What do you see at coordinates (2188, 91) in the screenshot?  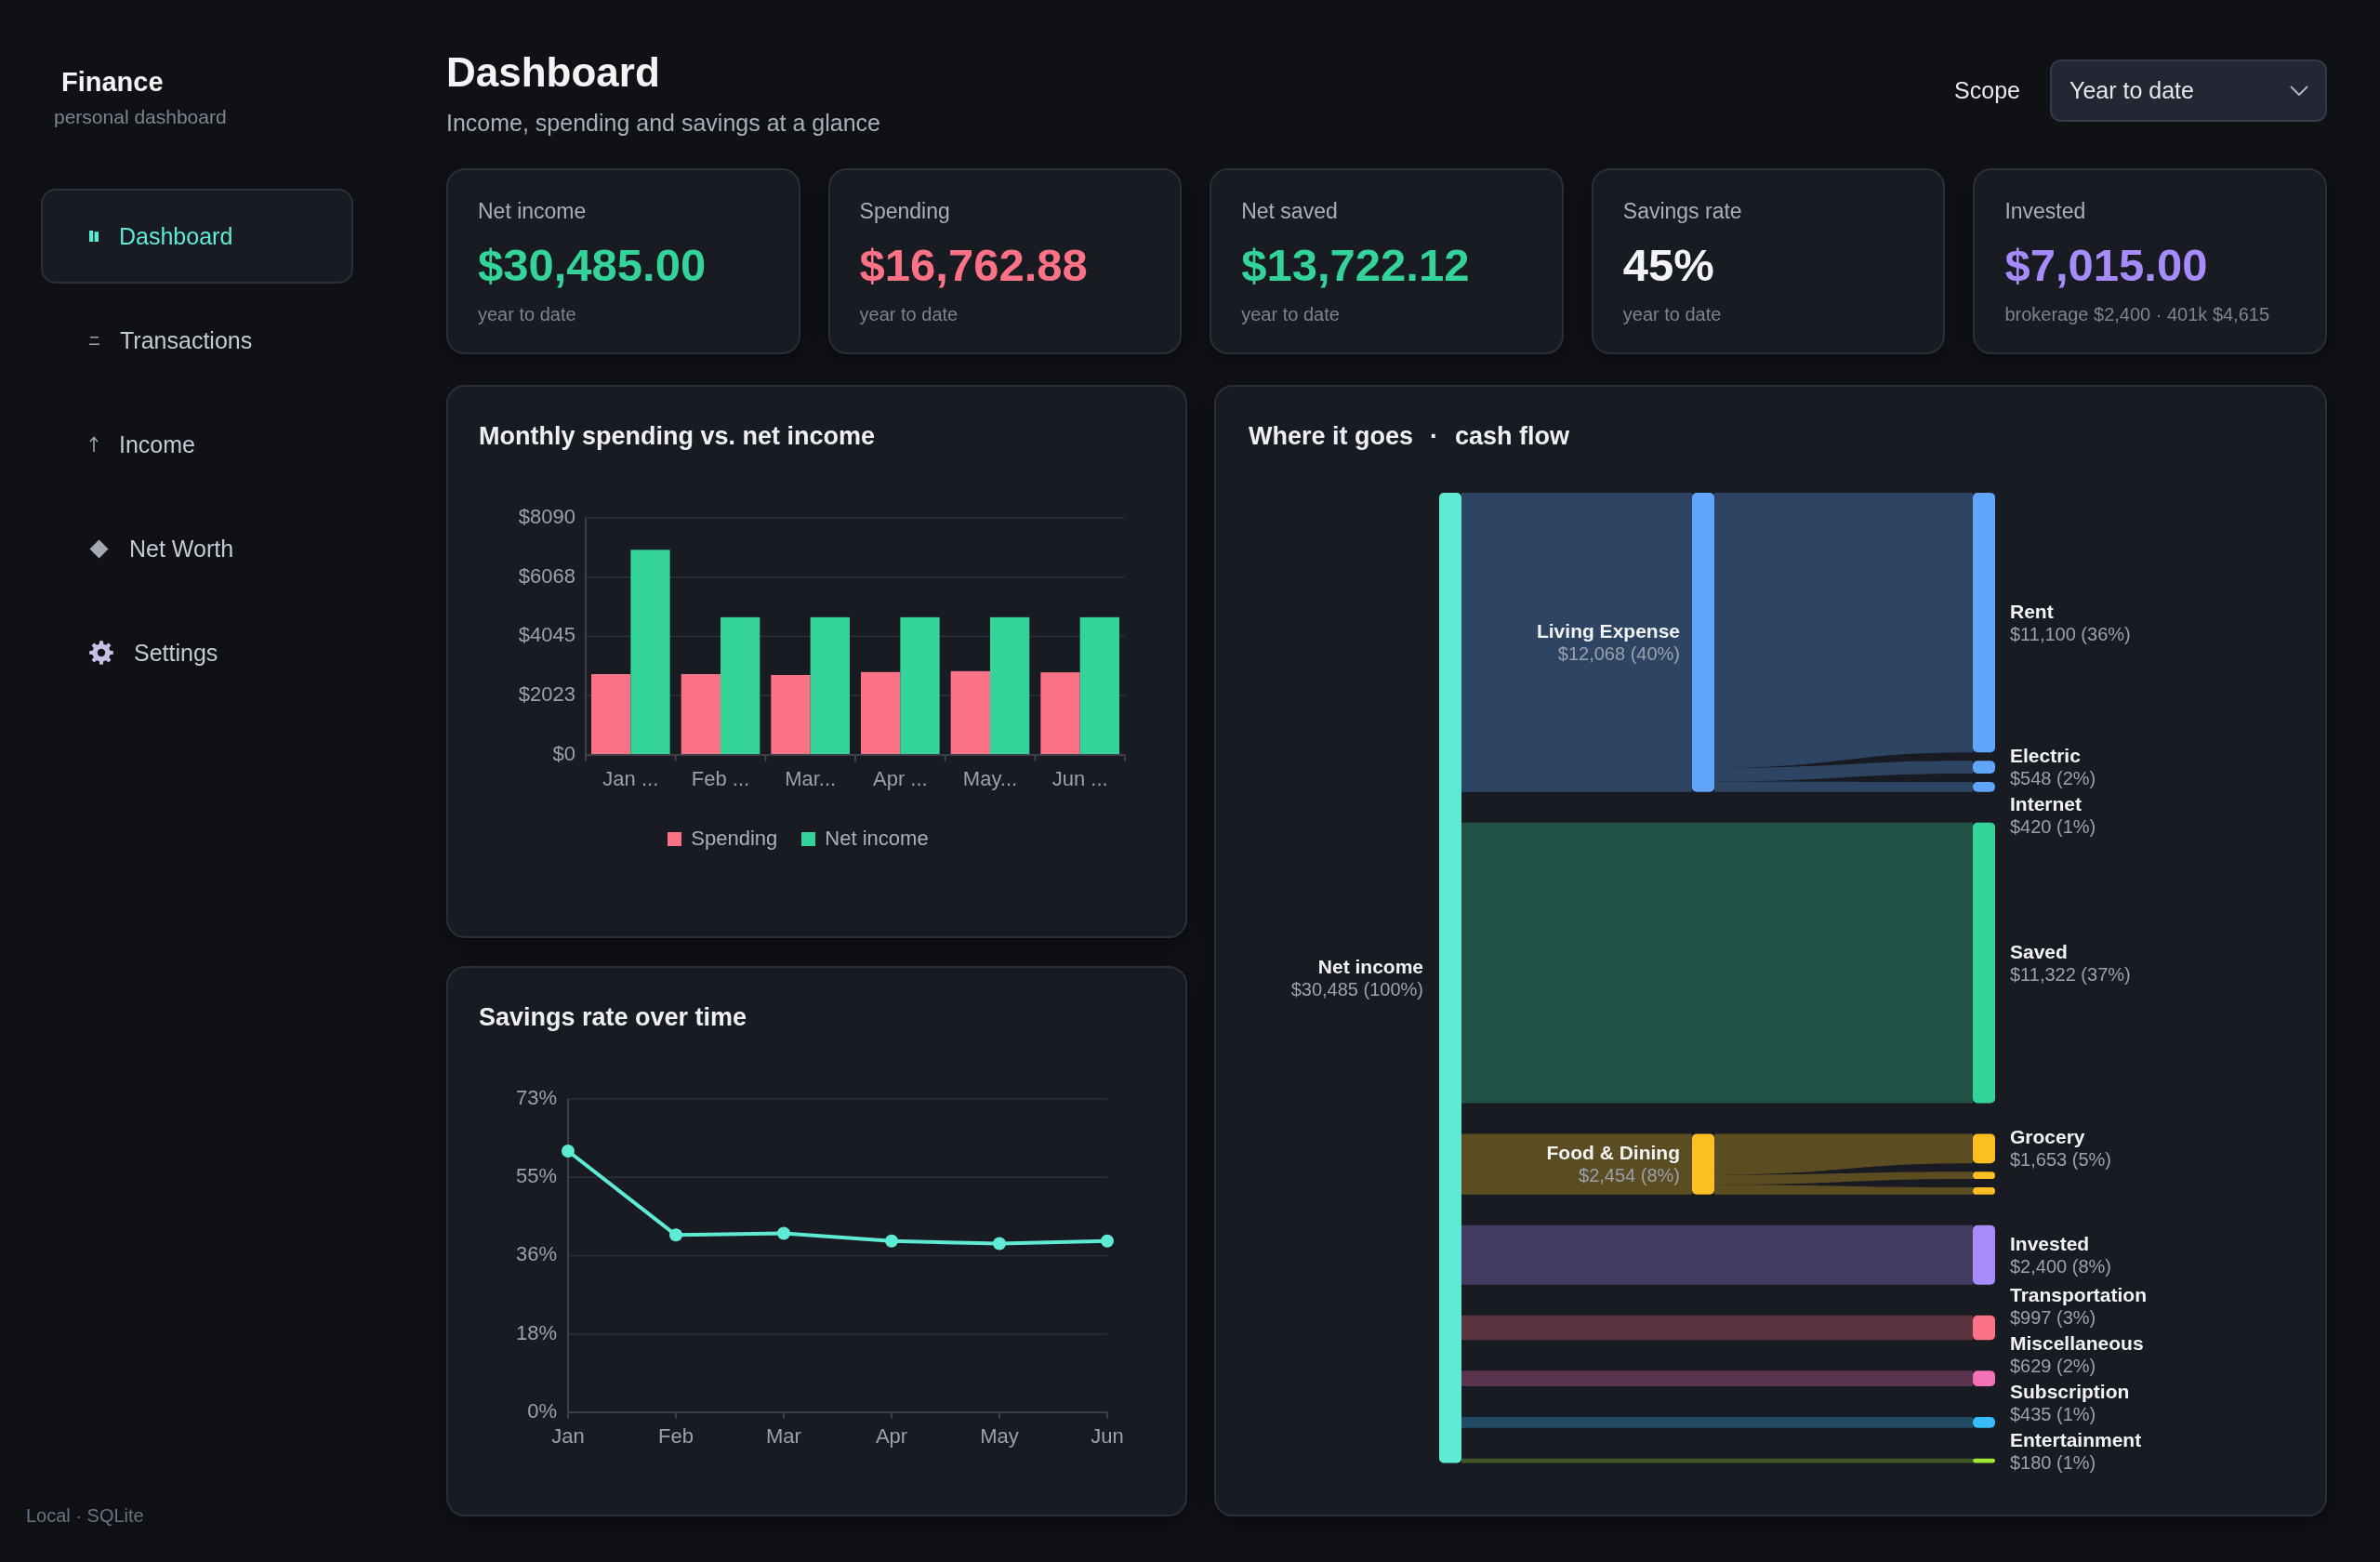 I see `scope-dropdown: Year to date` at bounding box center [2188, 91].